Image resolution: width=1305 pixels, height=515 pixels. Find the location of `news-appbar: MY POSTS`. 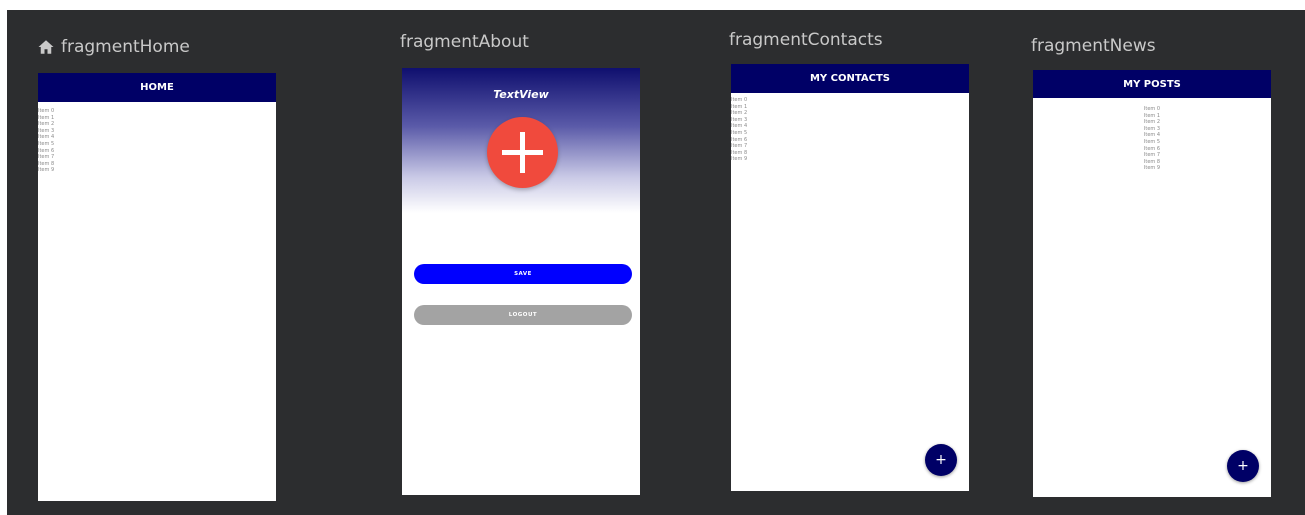

news-appbar: MY POSTS is located at coordinates (1152, 84).